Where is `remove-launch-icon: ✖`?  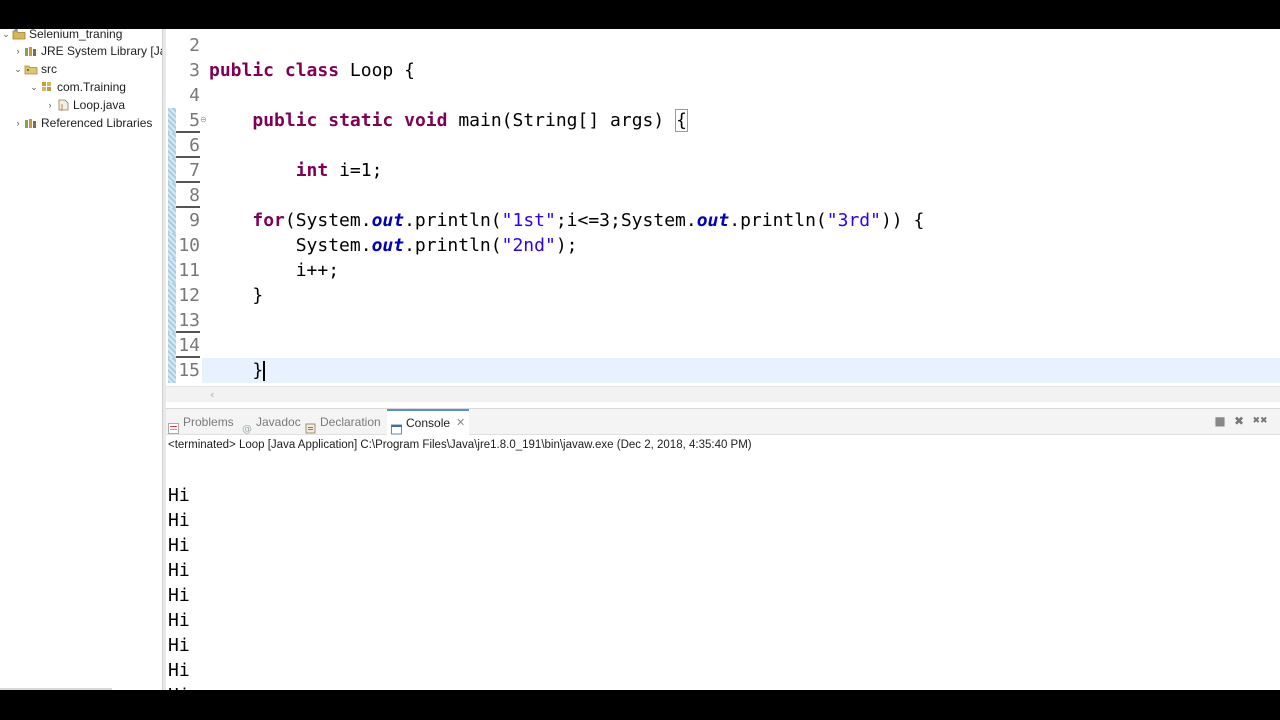
remove-launch-icon: ✖ is located at coordinates (1239, 421).